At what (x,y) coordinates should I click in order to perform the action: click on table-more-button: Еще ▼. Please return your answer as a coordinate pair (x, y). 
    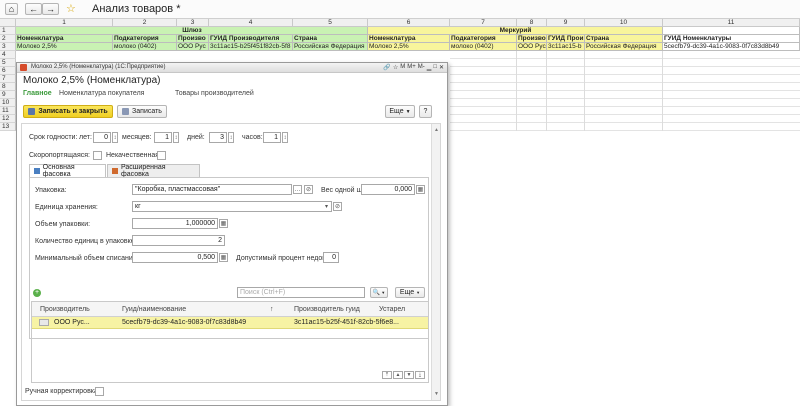
    Looking at the image, I should click on (410, 292).